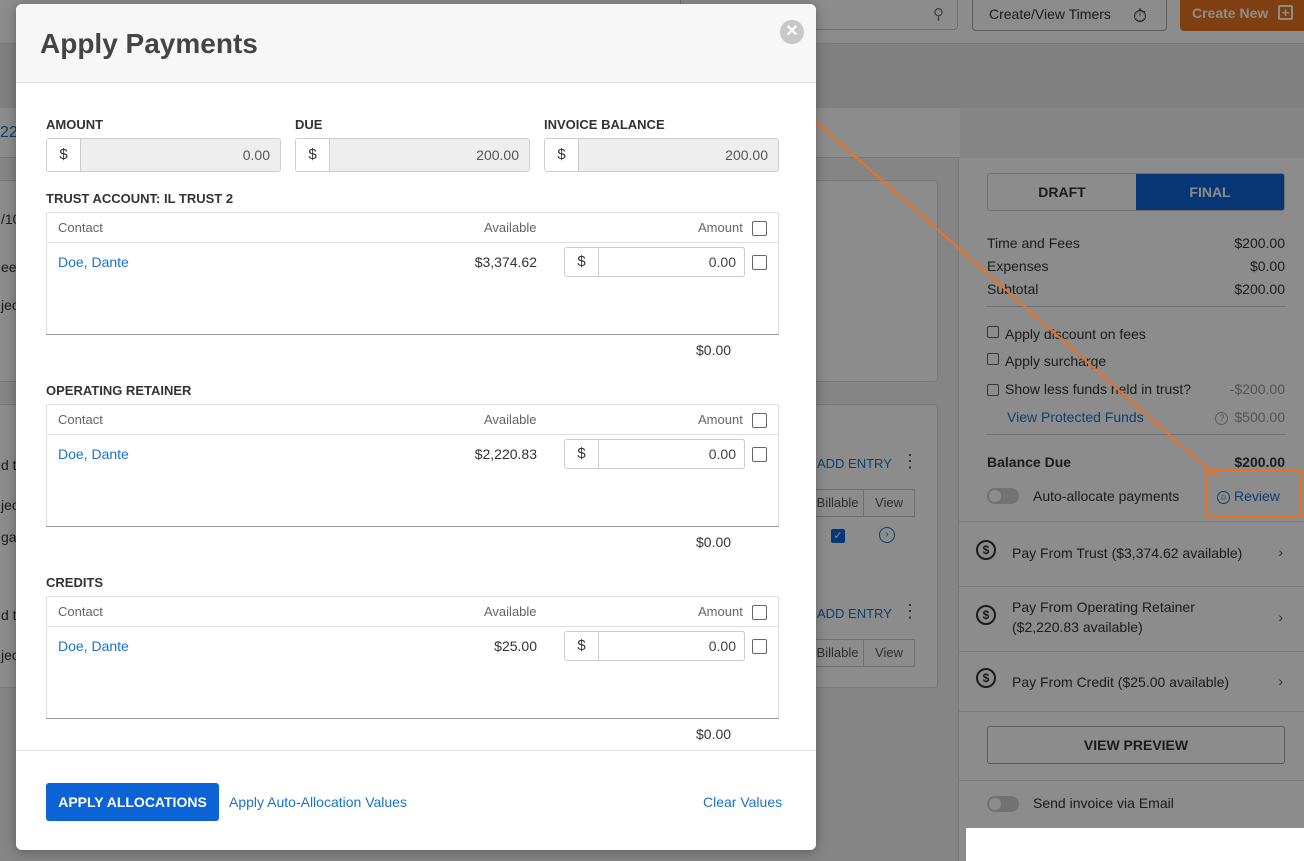  I want to click on available-value: $2,220.83, so click(505, 454).